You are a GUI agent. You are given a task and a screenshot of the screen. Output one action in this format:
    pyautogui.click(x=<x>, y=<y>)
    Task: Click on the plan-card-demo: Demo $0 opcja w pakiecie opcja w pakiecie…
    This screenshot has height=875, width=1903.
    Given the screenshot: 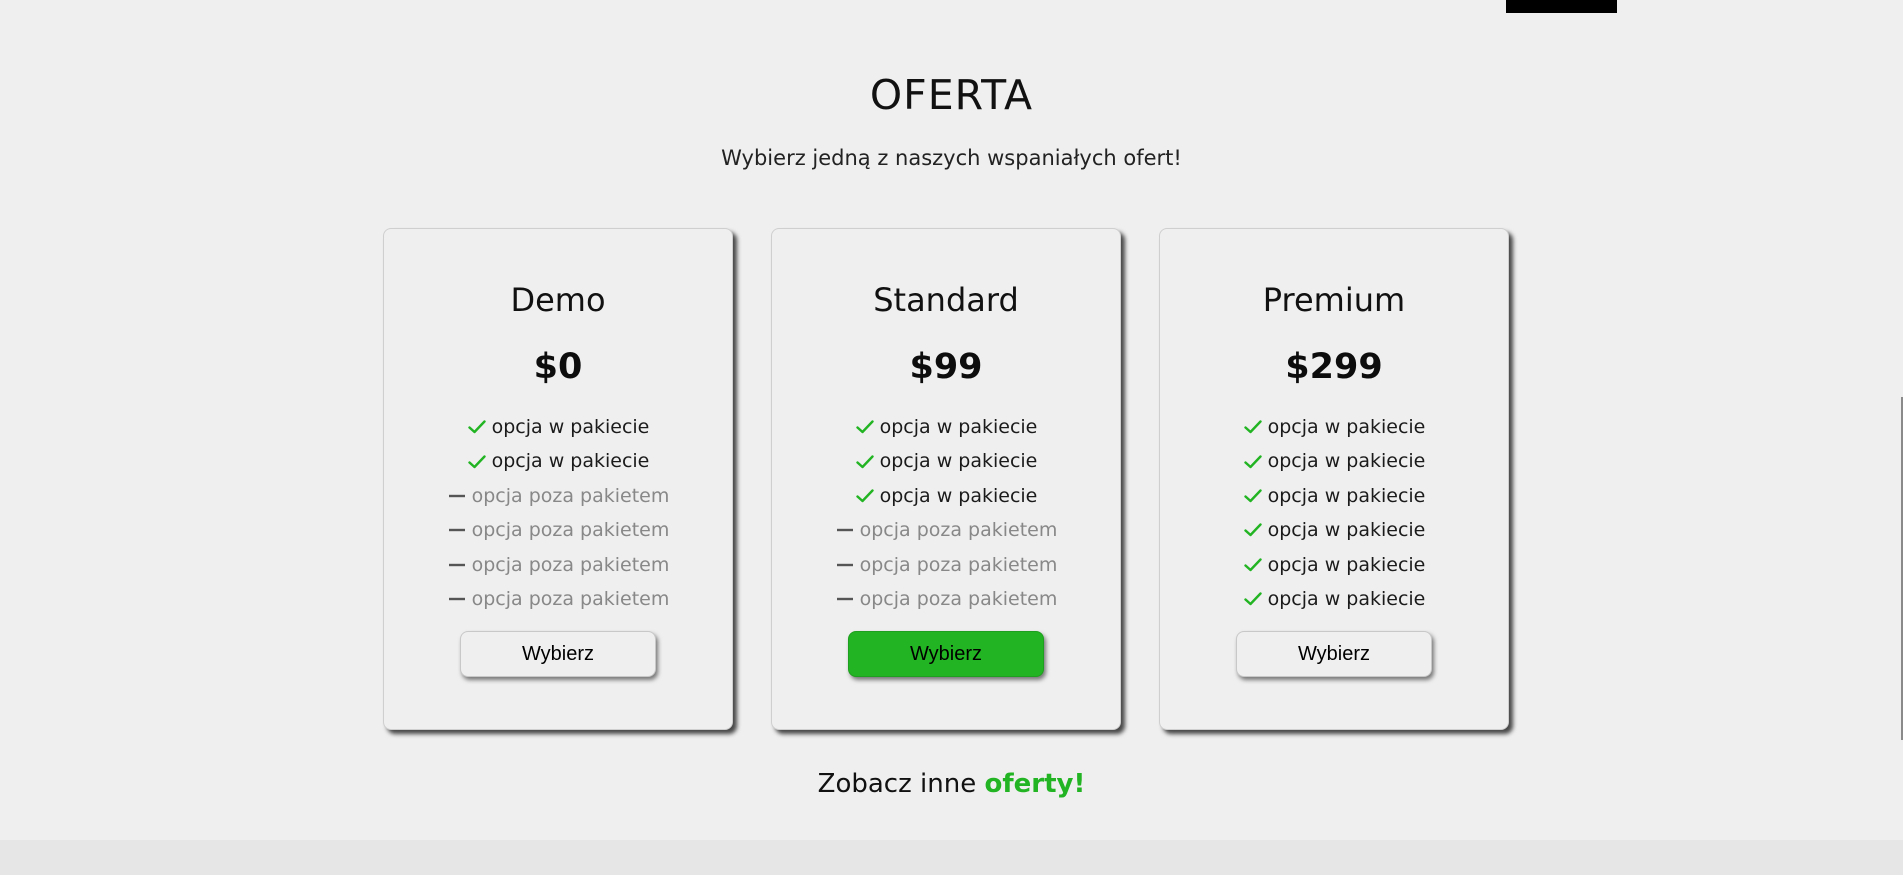 What is the action you would take?
    pyautogui.click(x=558, y=479)
    